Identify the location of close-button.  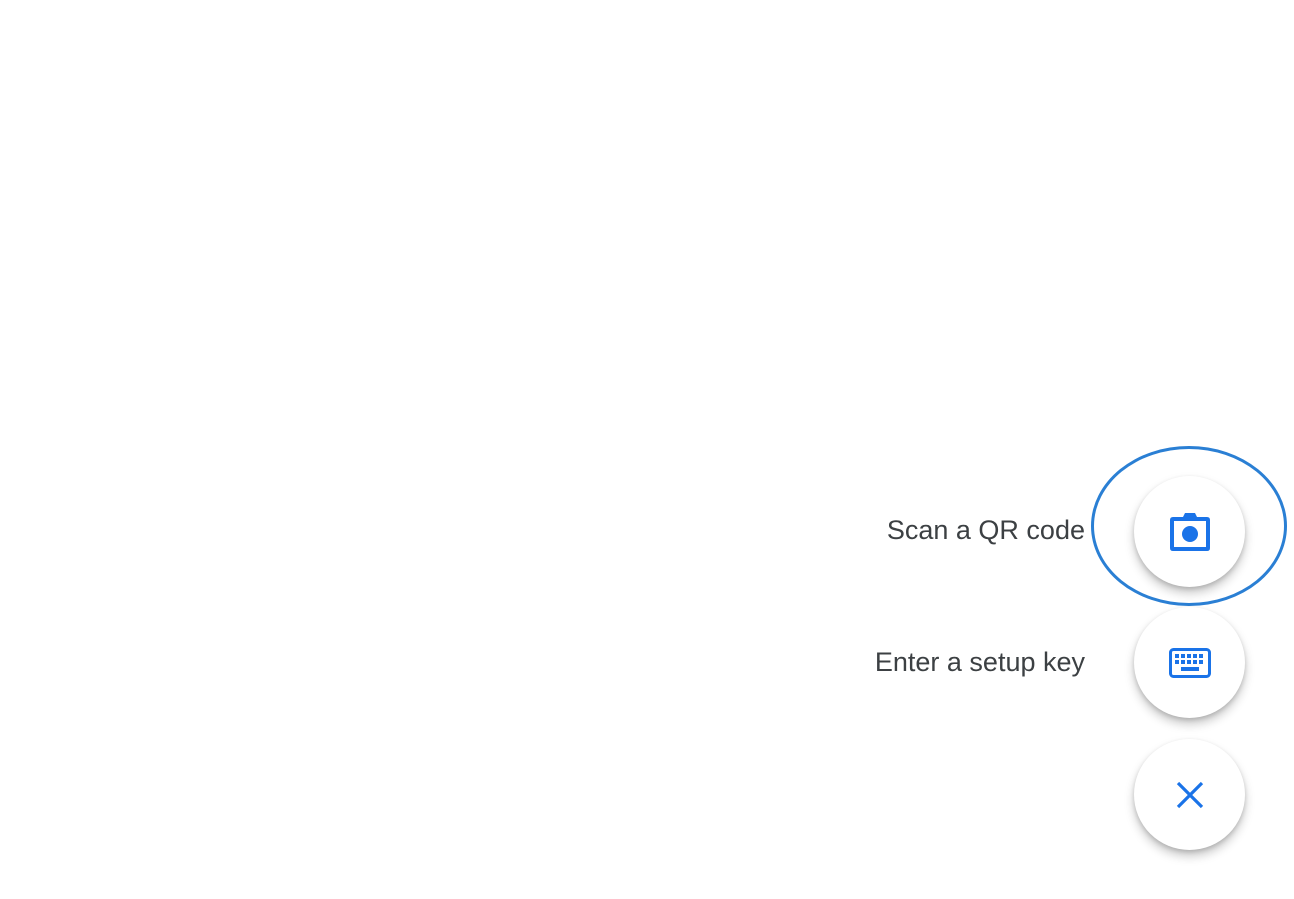
(1189, 794).